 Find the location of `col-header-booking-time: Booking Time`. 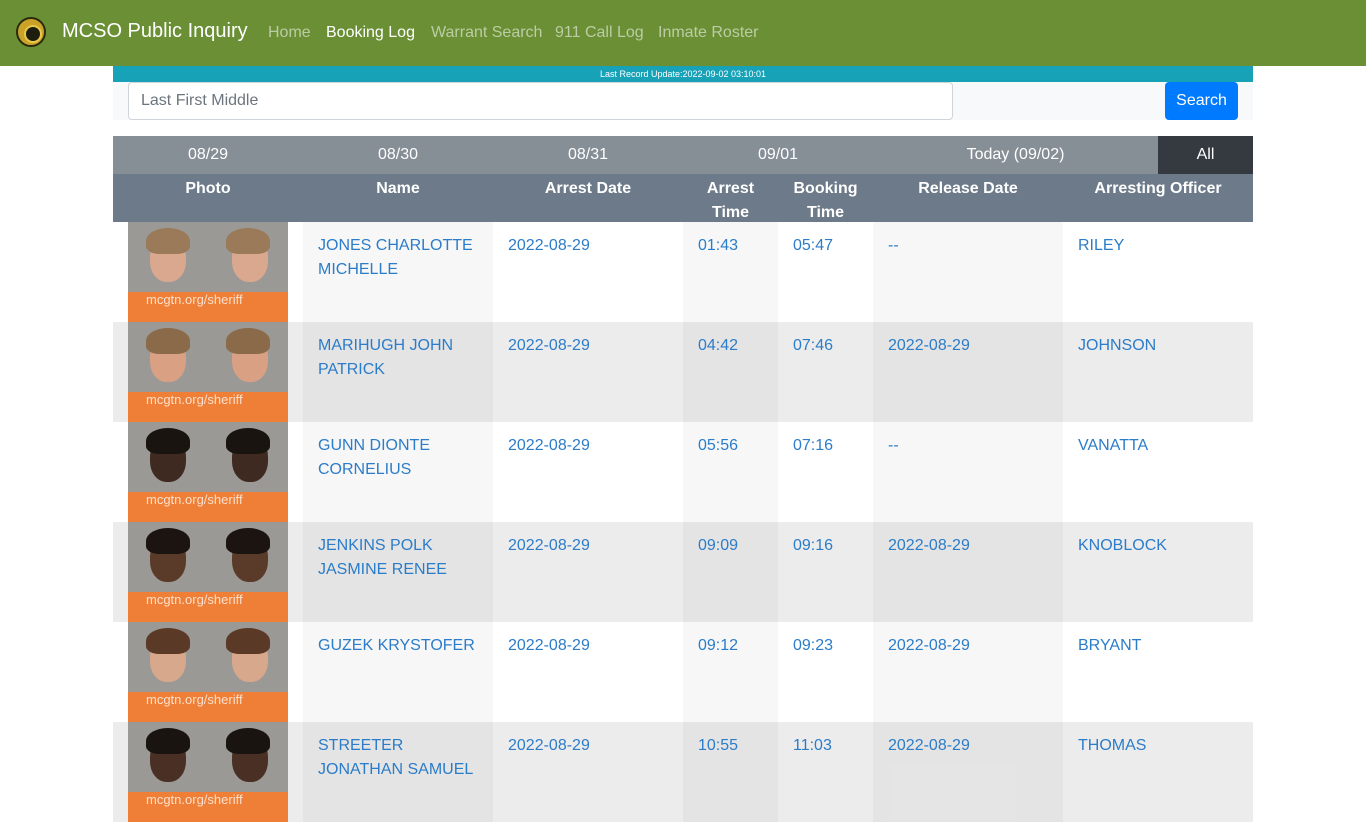

col-header-booking-time: Booking Time is located at coordinates (825, 201).